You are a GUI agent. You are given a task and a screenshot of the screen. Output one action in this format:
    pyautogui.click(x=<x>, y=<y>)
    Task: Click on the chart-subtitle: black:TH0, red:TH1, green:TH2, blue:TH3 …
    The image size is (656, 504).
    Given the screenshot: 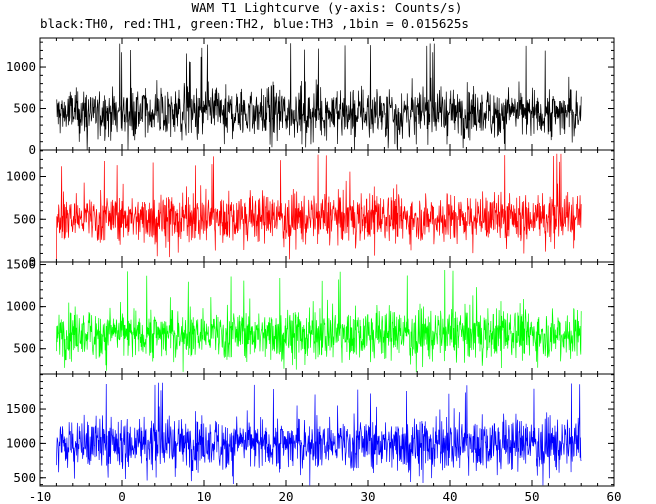 What is the action you would take?
    pyautogui.click(x=254, y=23)
    